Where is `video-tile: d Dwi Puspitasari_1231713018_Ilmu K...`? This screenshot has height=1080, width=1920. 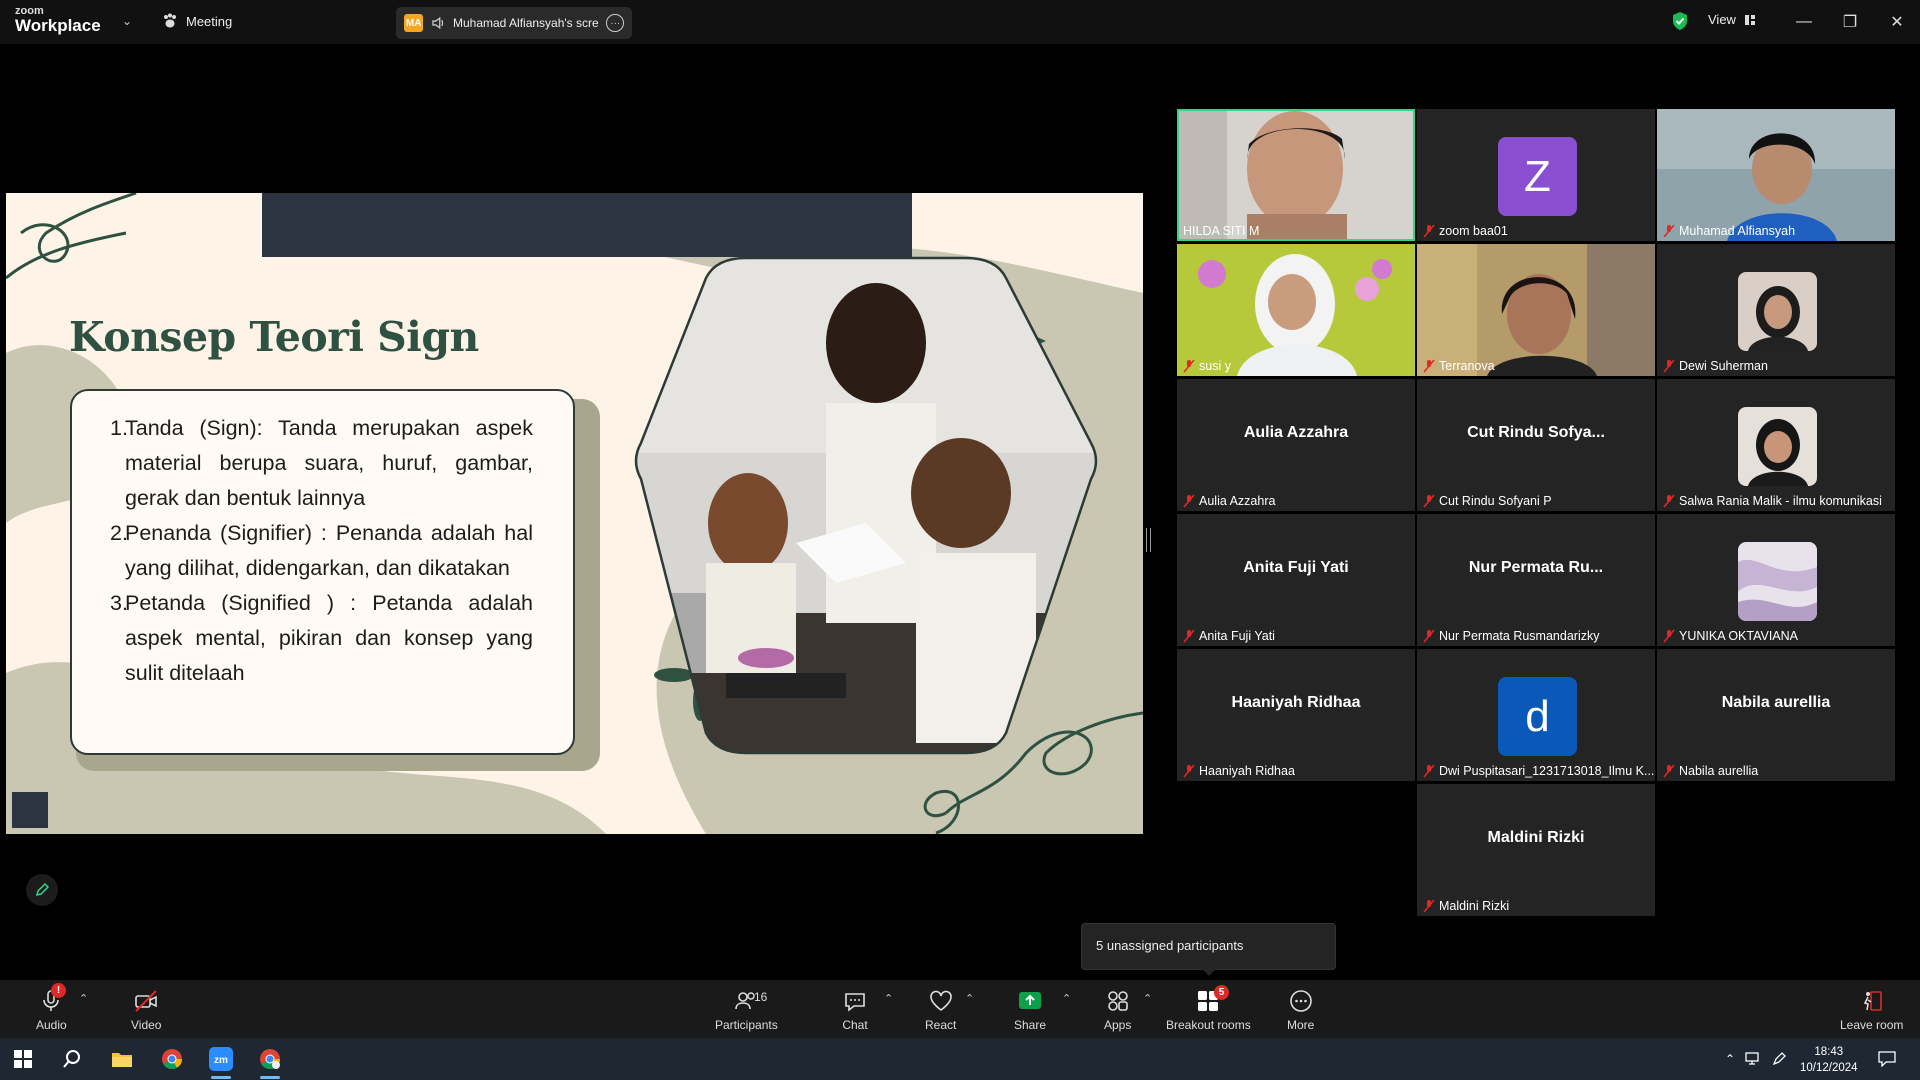 video-tile: d Dwi Puspitasari_1231713018_Ilmu K... is located at coordinates (1536, 715).